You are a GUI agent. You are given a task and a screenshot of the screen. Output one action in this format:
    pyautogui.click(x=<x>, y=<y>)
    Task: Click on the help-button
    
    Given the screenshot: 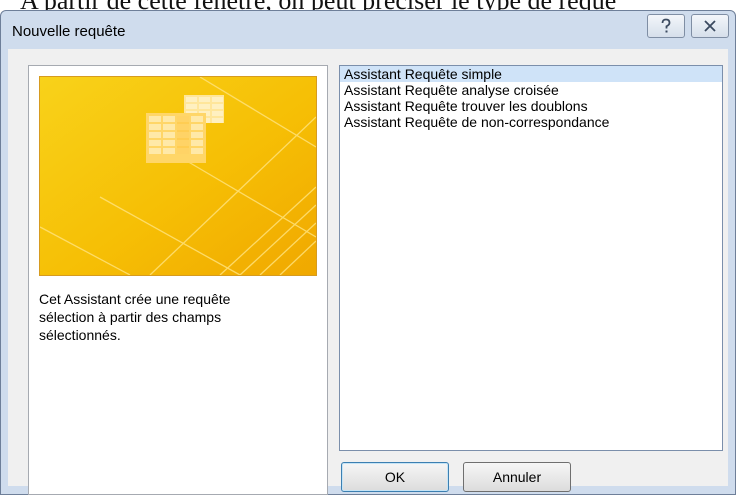 What is the action you would take?
    pyautogui.click(x=666, y=26)
    